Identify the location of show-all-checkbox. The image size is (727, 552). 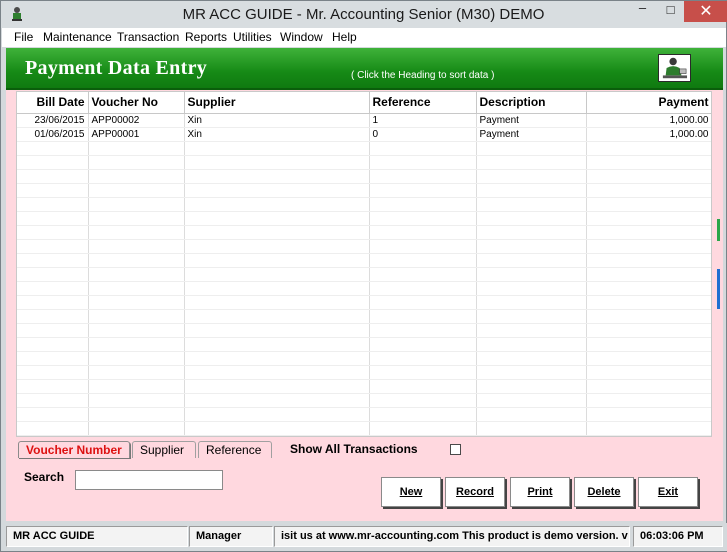
(455, 449).